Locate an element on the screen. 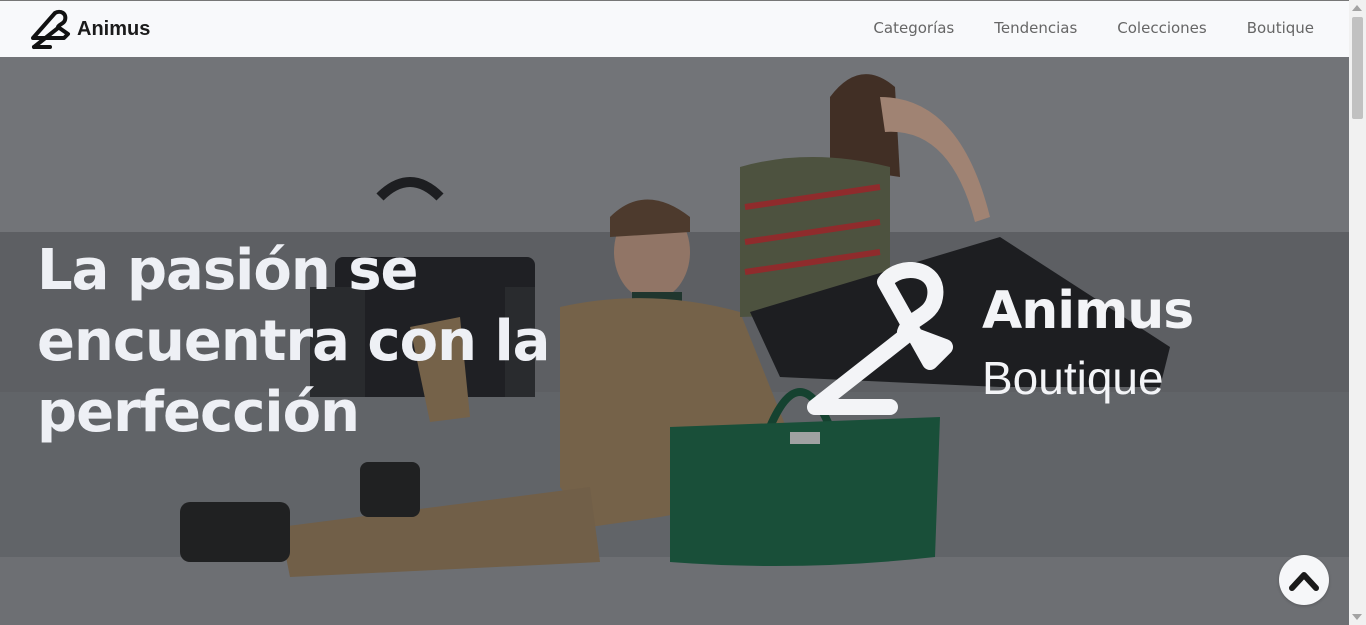 This screenshot has height=625, width=1366. hero-logo-subtitle: Boutique is located at coordinates (1073, 378).